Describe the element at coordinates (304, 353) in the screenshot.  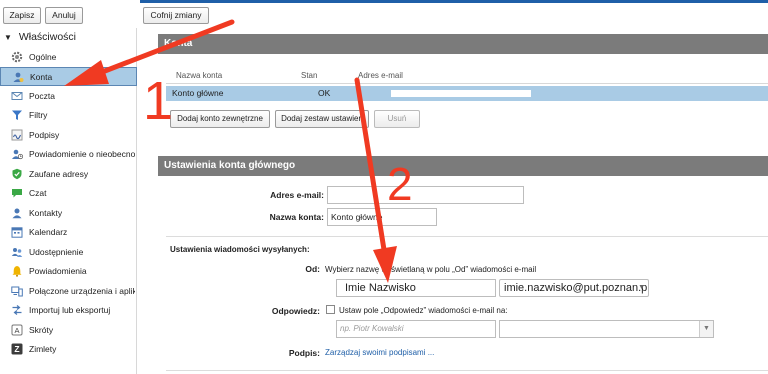
I see `signature-label: Podpis:` at that location.